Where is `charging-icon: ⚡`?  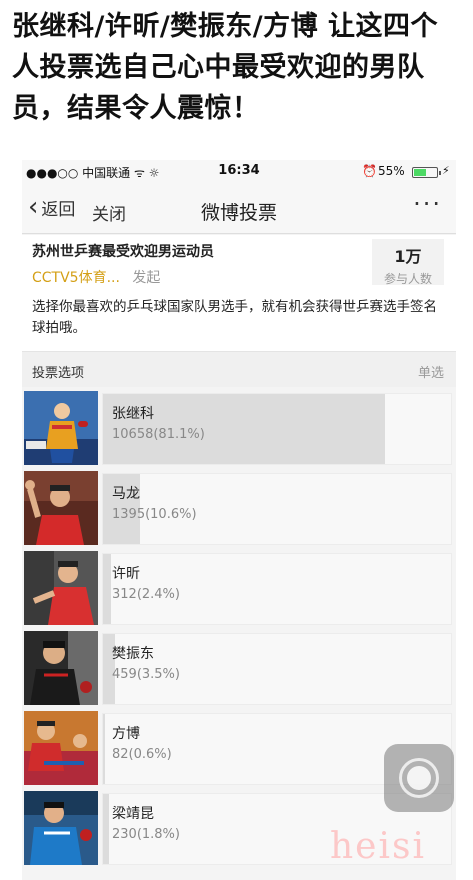 charging-icon: ⚡ is located at coordinates (446, 170).